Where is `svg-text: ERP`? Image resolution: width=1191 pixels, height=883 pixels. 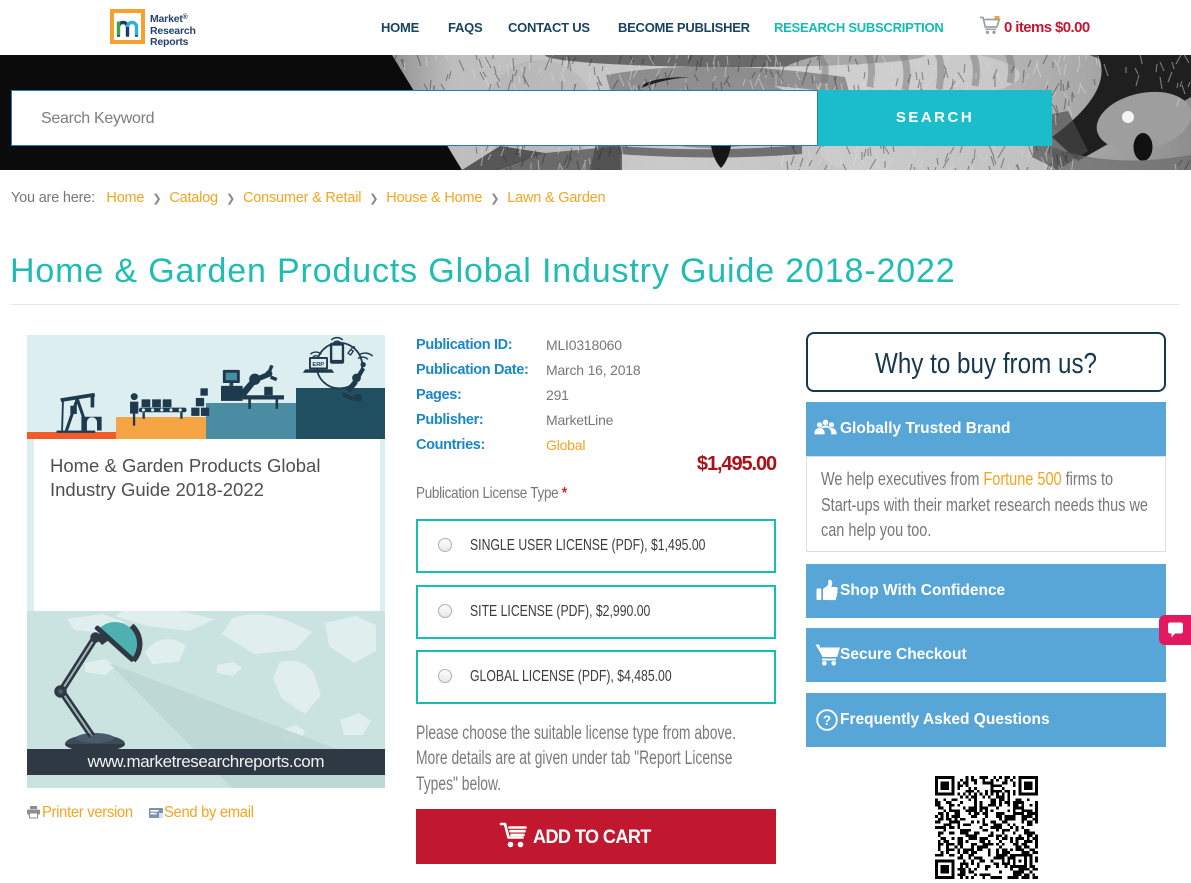
svg-text: ERP is located at coordinates (318, 365).